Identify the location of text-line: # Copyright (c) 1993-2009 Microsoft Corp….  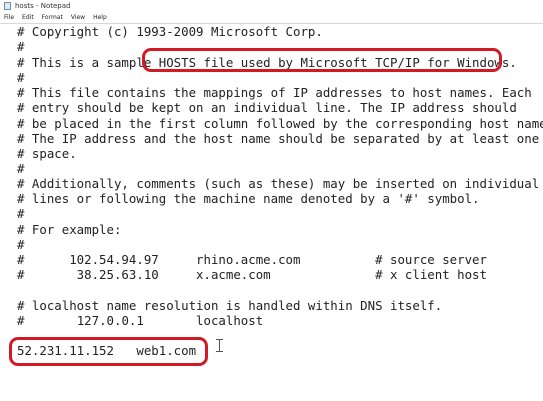
(170, 31).